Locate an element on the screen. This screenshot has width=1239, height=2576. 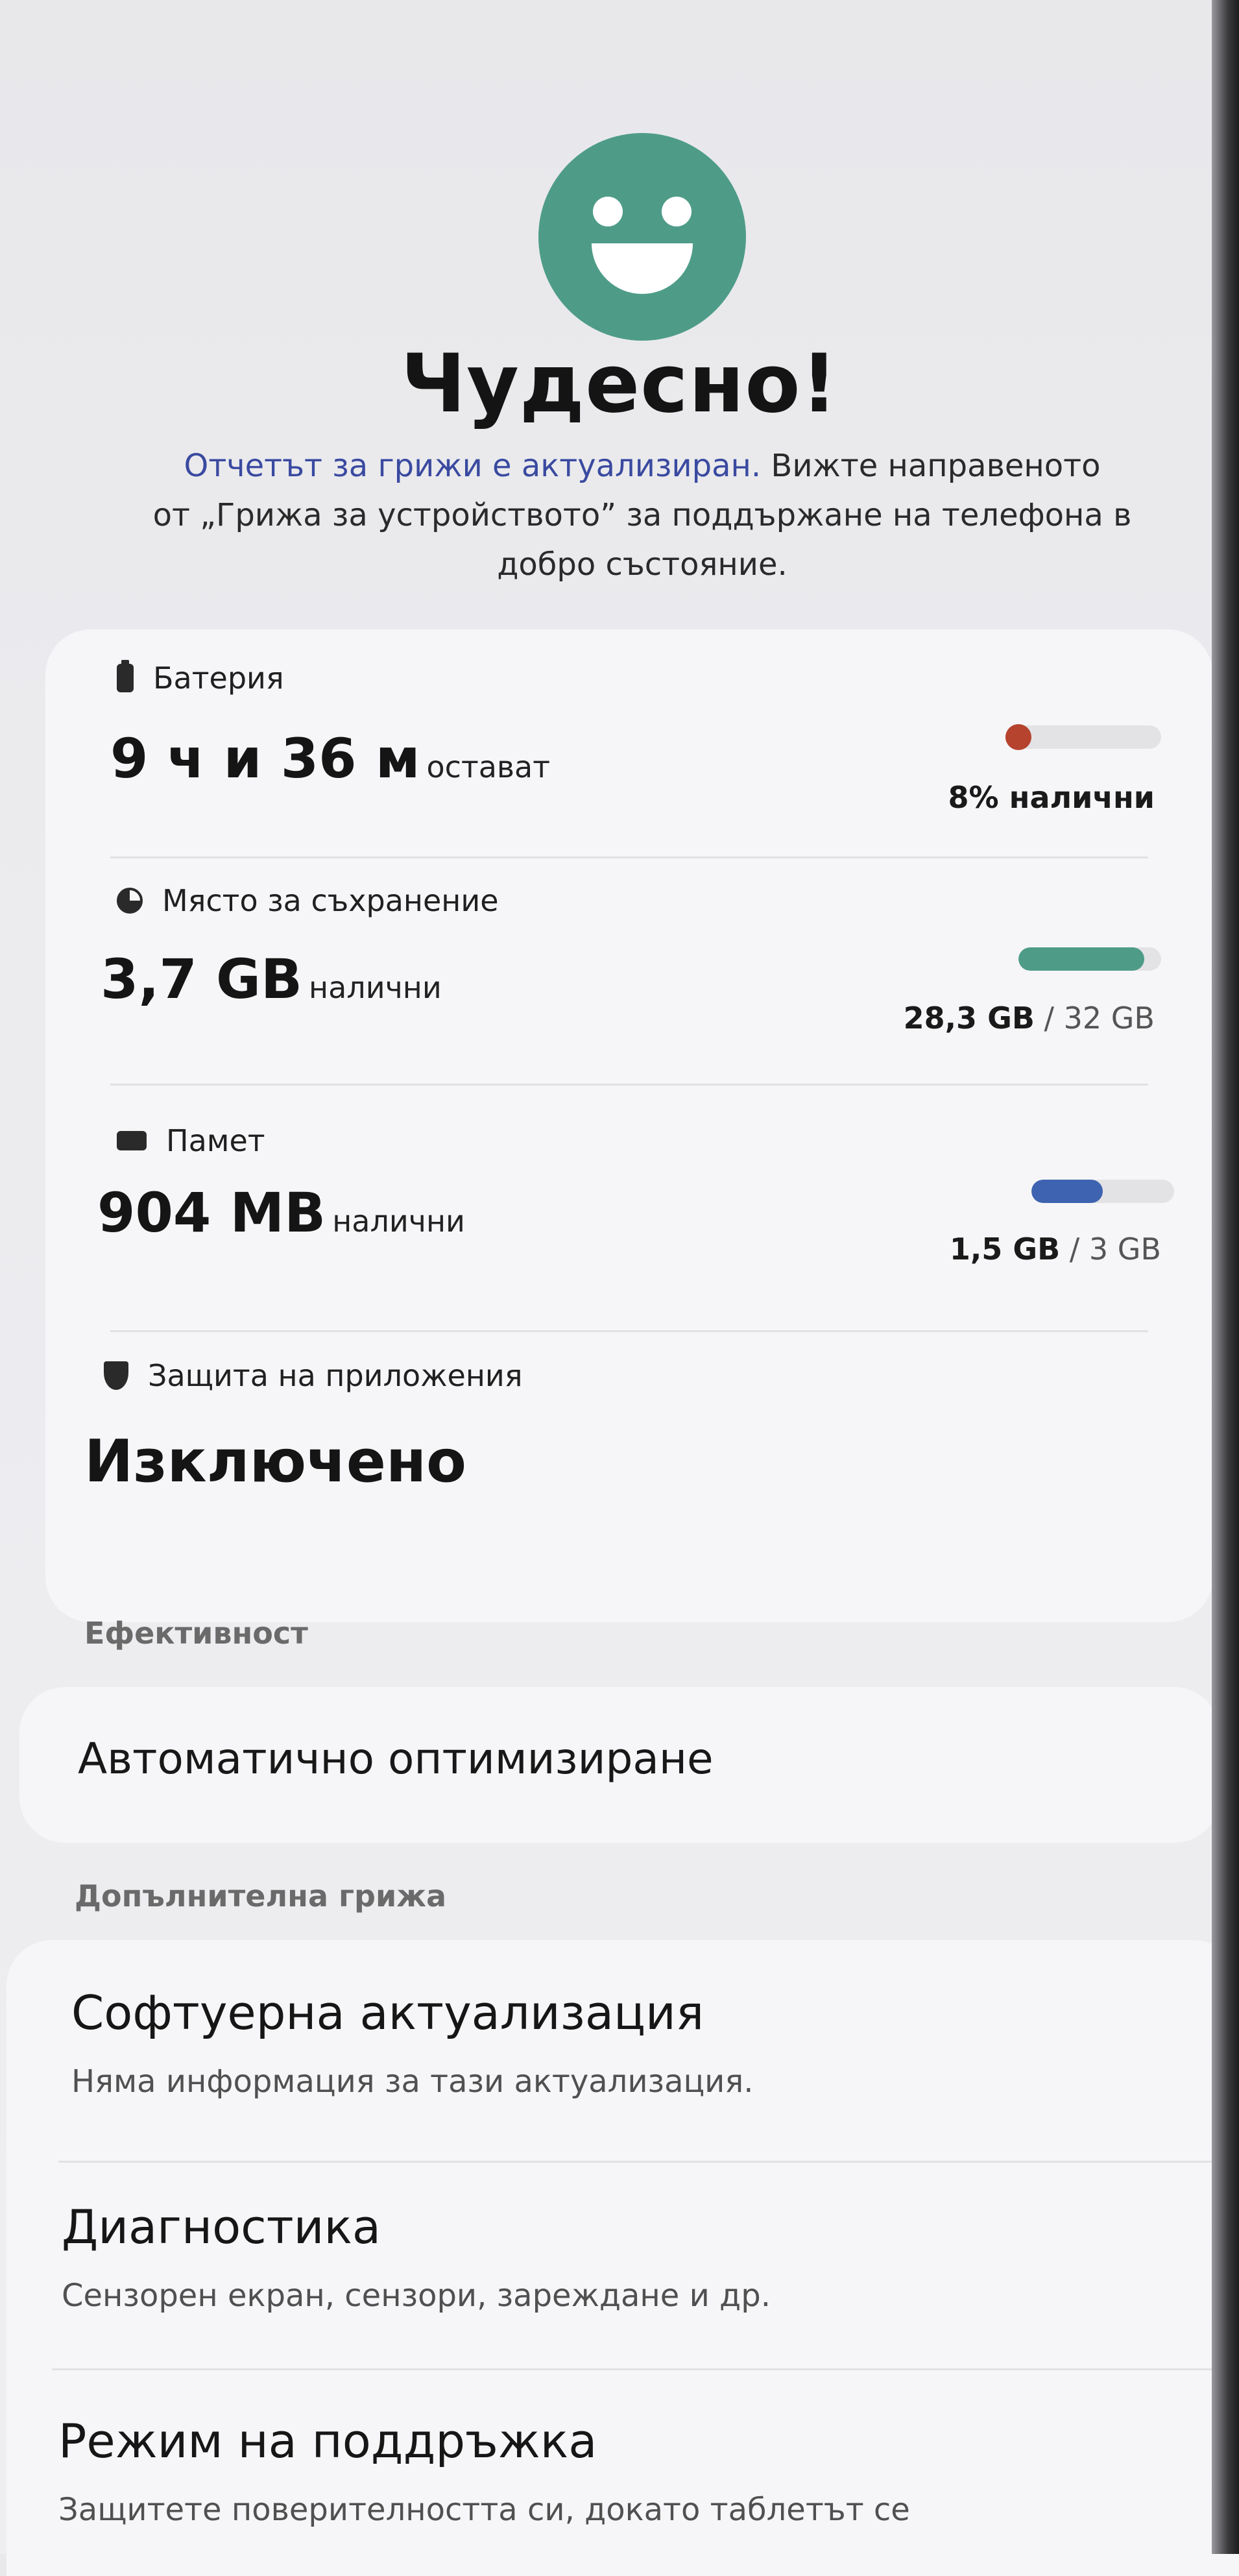
app-protection-label: Защита на приложения is located at coordinates (335, 1375).